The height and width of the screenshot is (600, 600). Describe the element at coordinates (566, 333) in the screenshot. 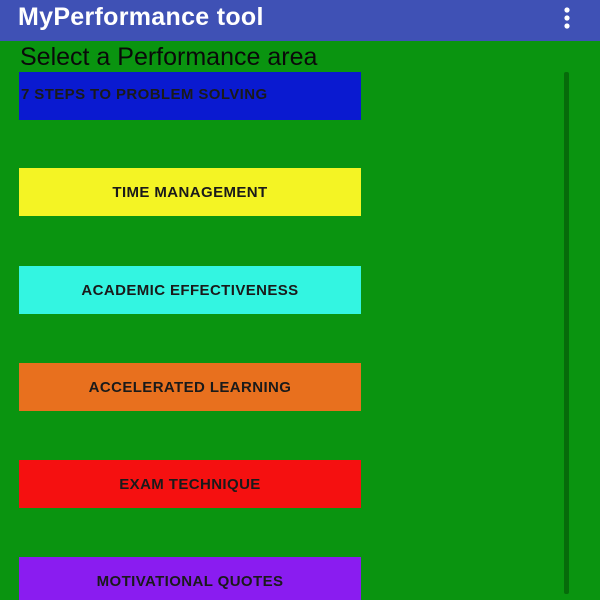

I see `scrollbar` at that location.